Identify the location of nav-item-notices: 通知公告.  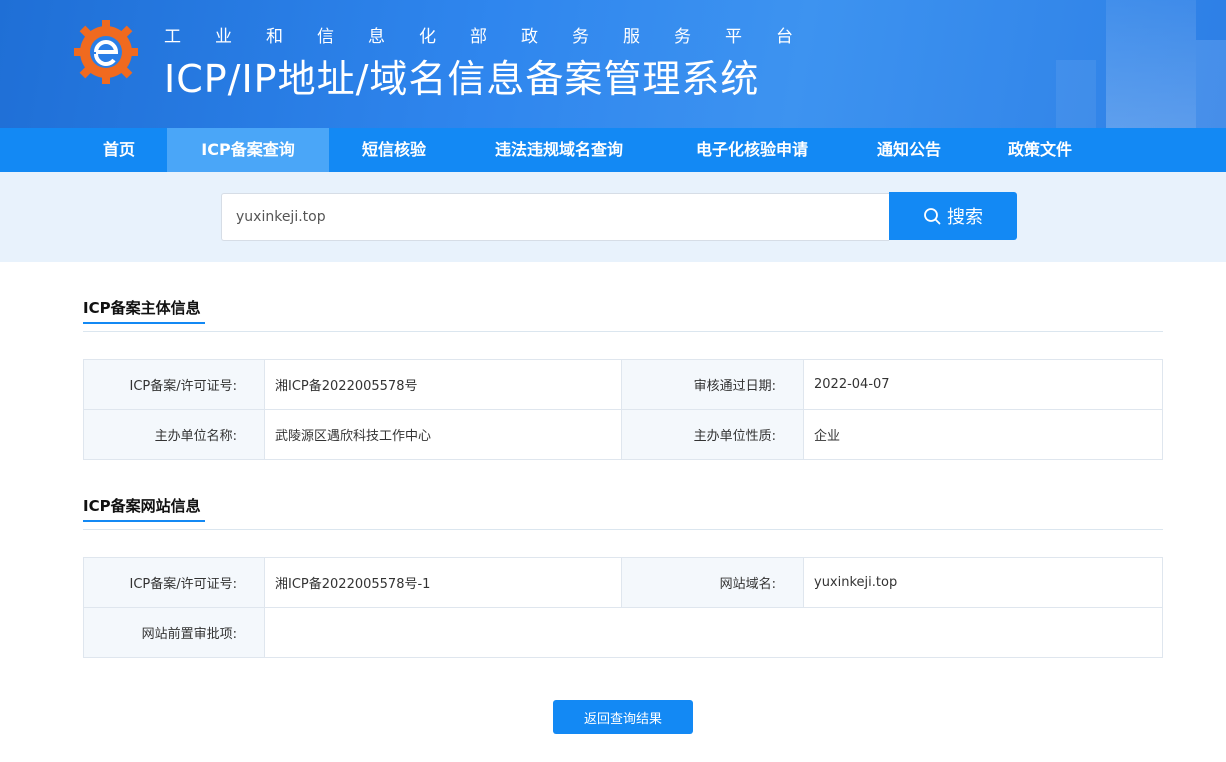
(909, 150).